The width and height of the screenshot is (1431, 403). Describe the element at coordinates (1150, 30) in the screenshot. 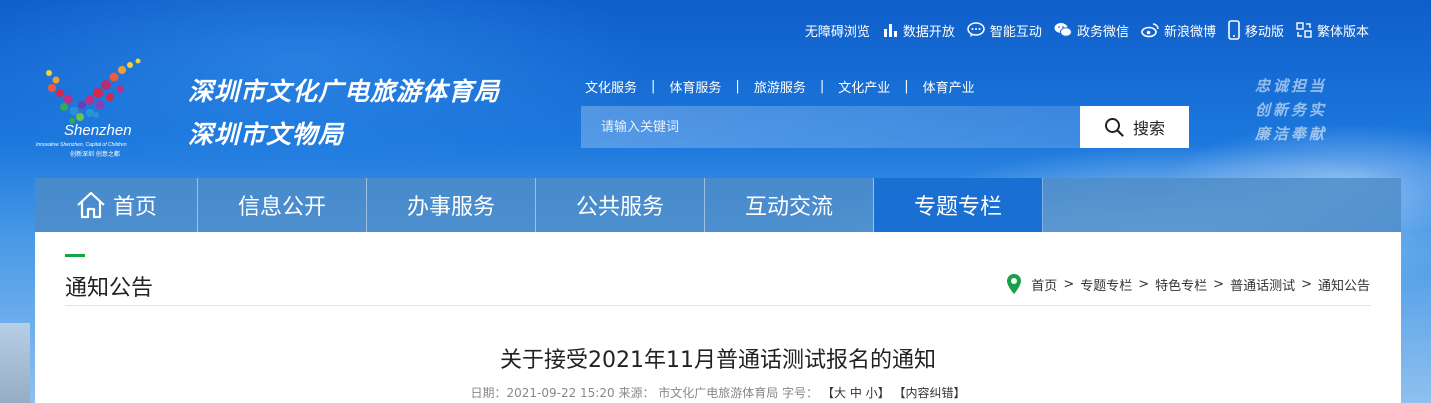

I see `weibo-icon` at that location.